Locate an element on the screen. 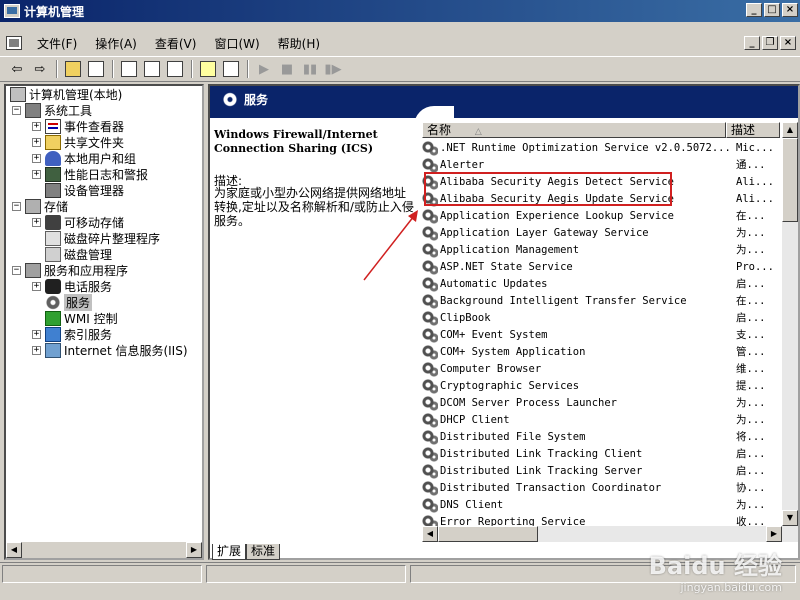  tree-item-system-tools: − 系统工具 is located at coordinates (52, 110).